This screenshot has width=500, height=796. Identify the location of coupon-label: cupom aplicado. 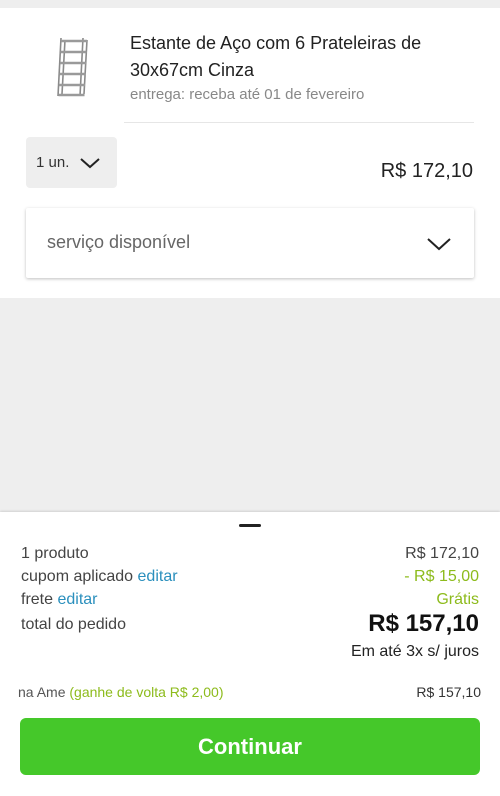
(77, 576).